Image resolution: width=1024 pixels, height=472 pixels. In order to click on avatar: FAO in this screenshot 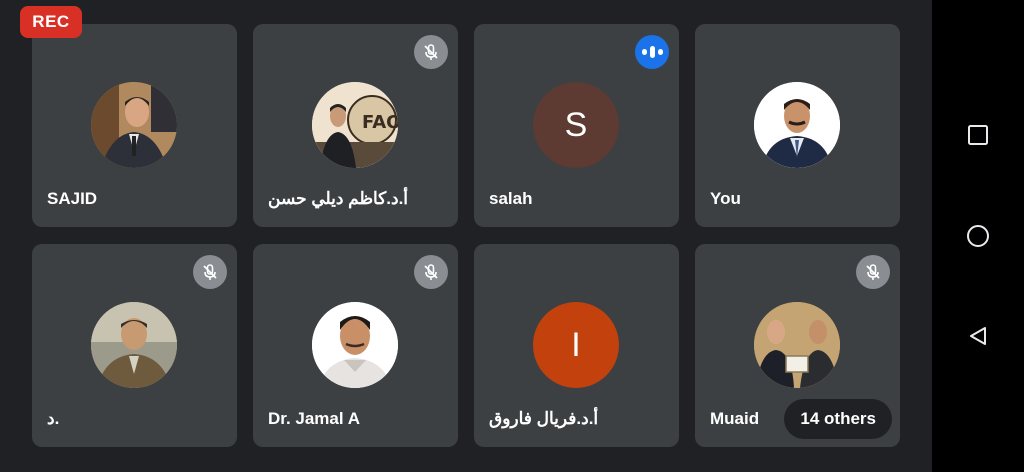, I will do `click(355, 125)`.